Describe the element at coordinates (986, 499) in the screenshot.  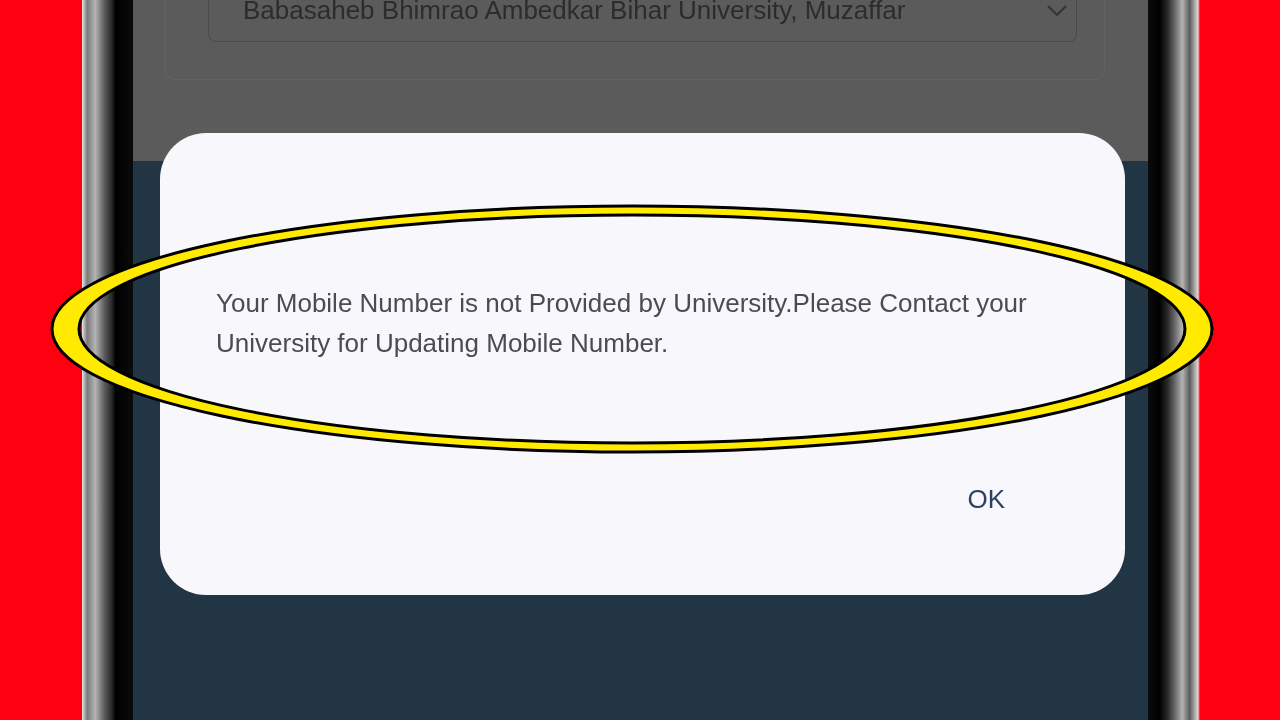
I see `ok-button: OK` at that location.